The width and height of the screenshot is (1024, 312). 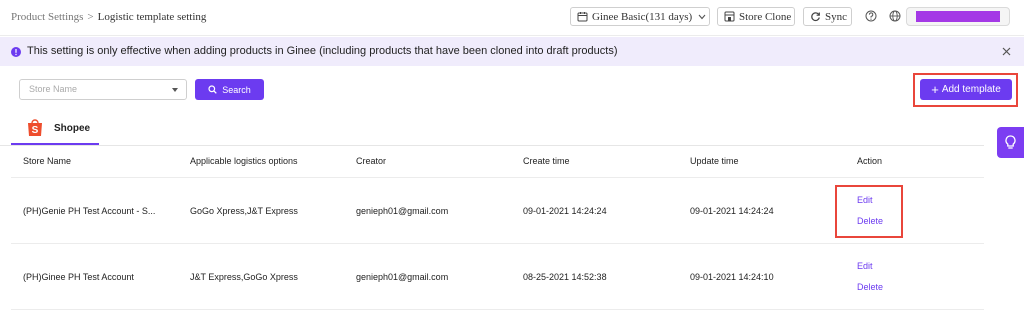 I want to click on plan-selector: Ginee Basic(131 days), so click(x=640, y=16).